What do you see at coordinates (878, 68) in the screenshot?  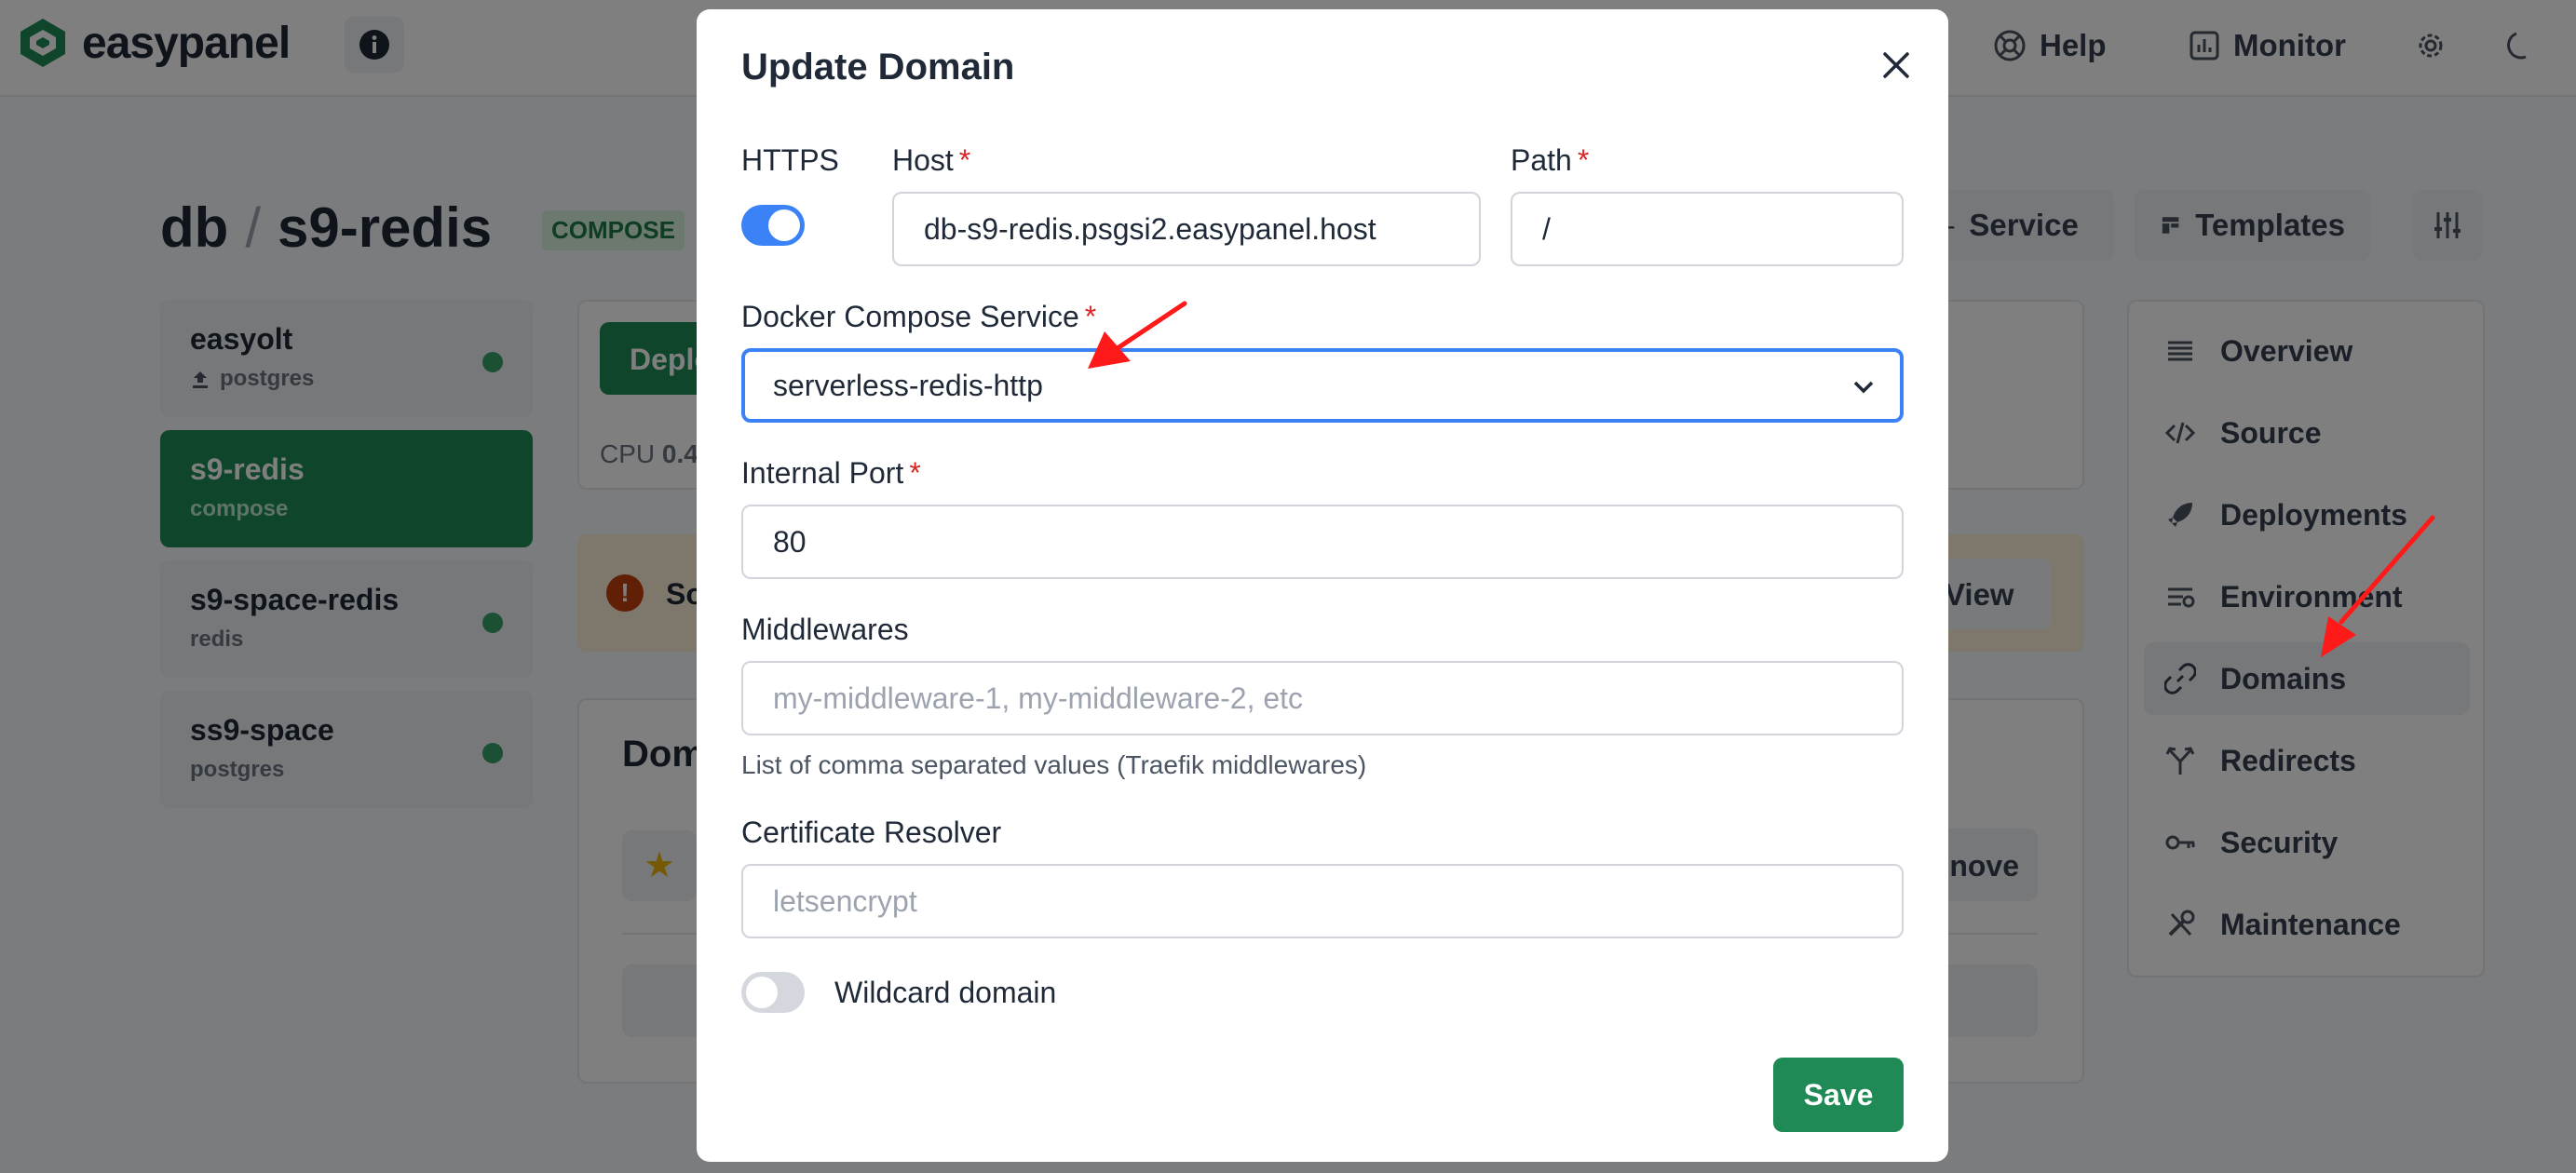 I see `dialog-title: Update Domain` at bounding box center [878, 68].